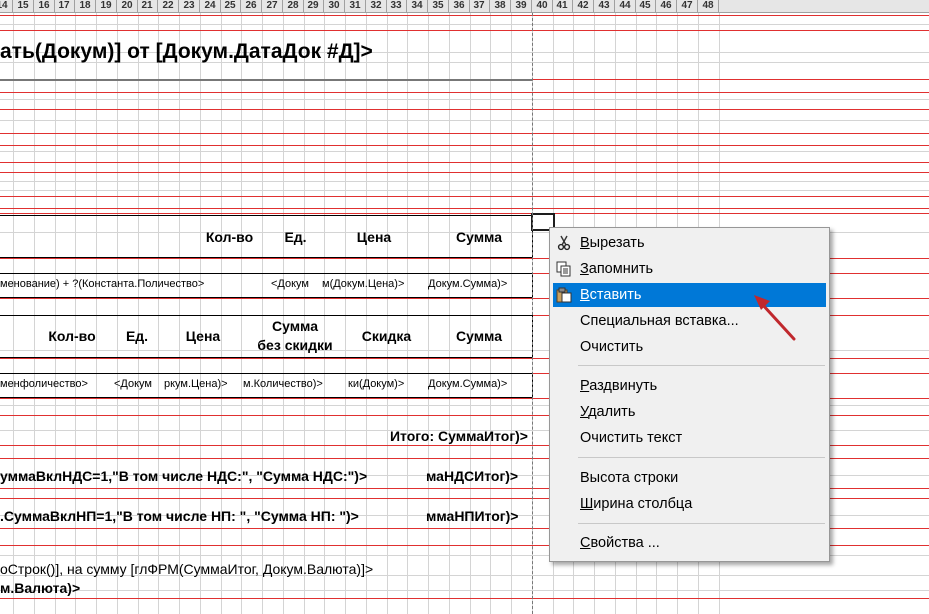  I want to click on column-header: 24, so click(210, 6).